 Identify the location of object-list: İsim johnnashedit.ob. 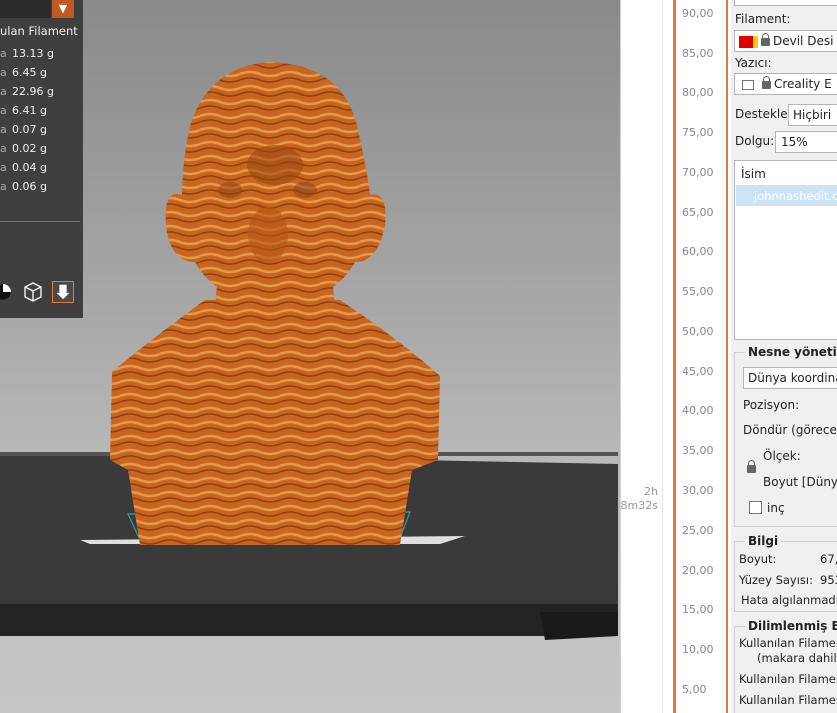
(785, 250).